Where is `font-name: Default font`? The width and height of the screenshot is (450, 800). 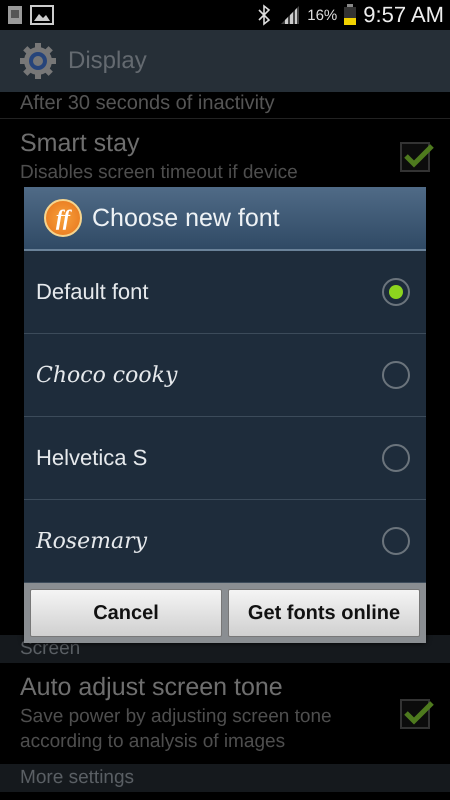 font-name: Default font is located at coordinates (93, 292).